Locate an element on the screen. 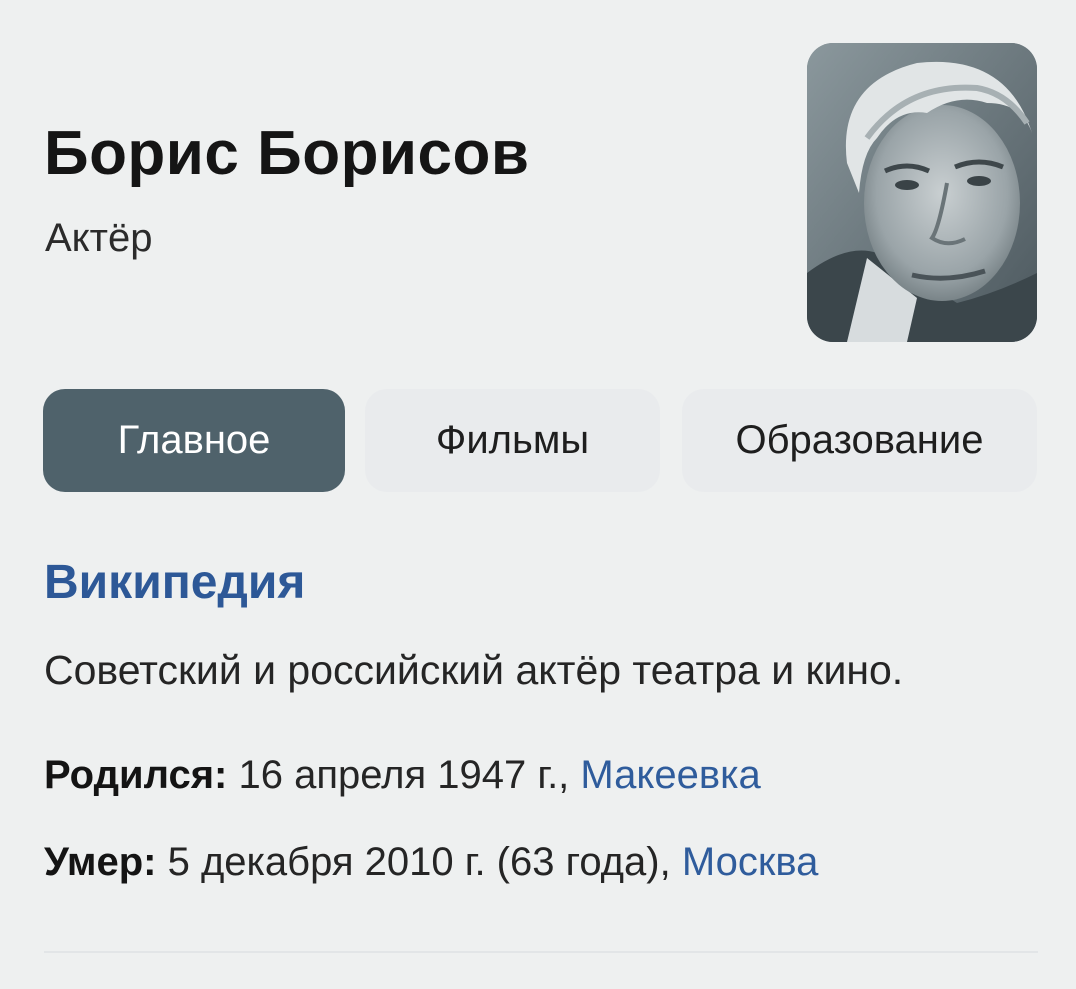  birth-label: Родился: is located at coordinates (136, 775).